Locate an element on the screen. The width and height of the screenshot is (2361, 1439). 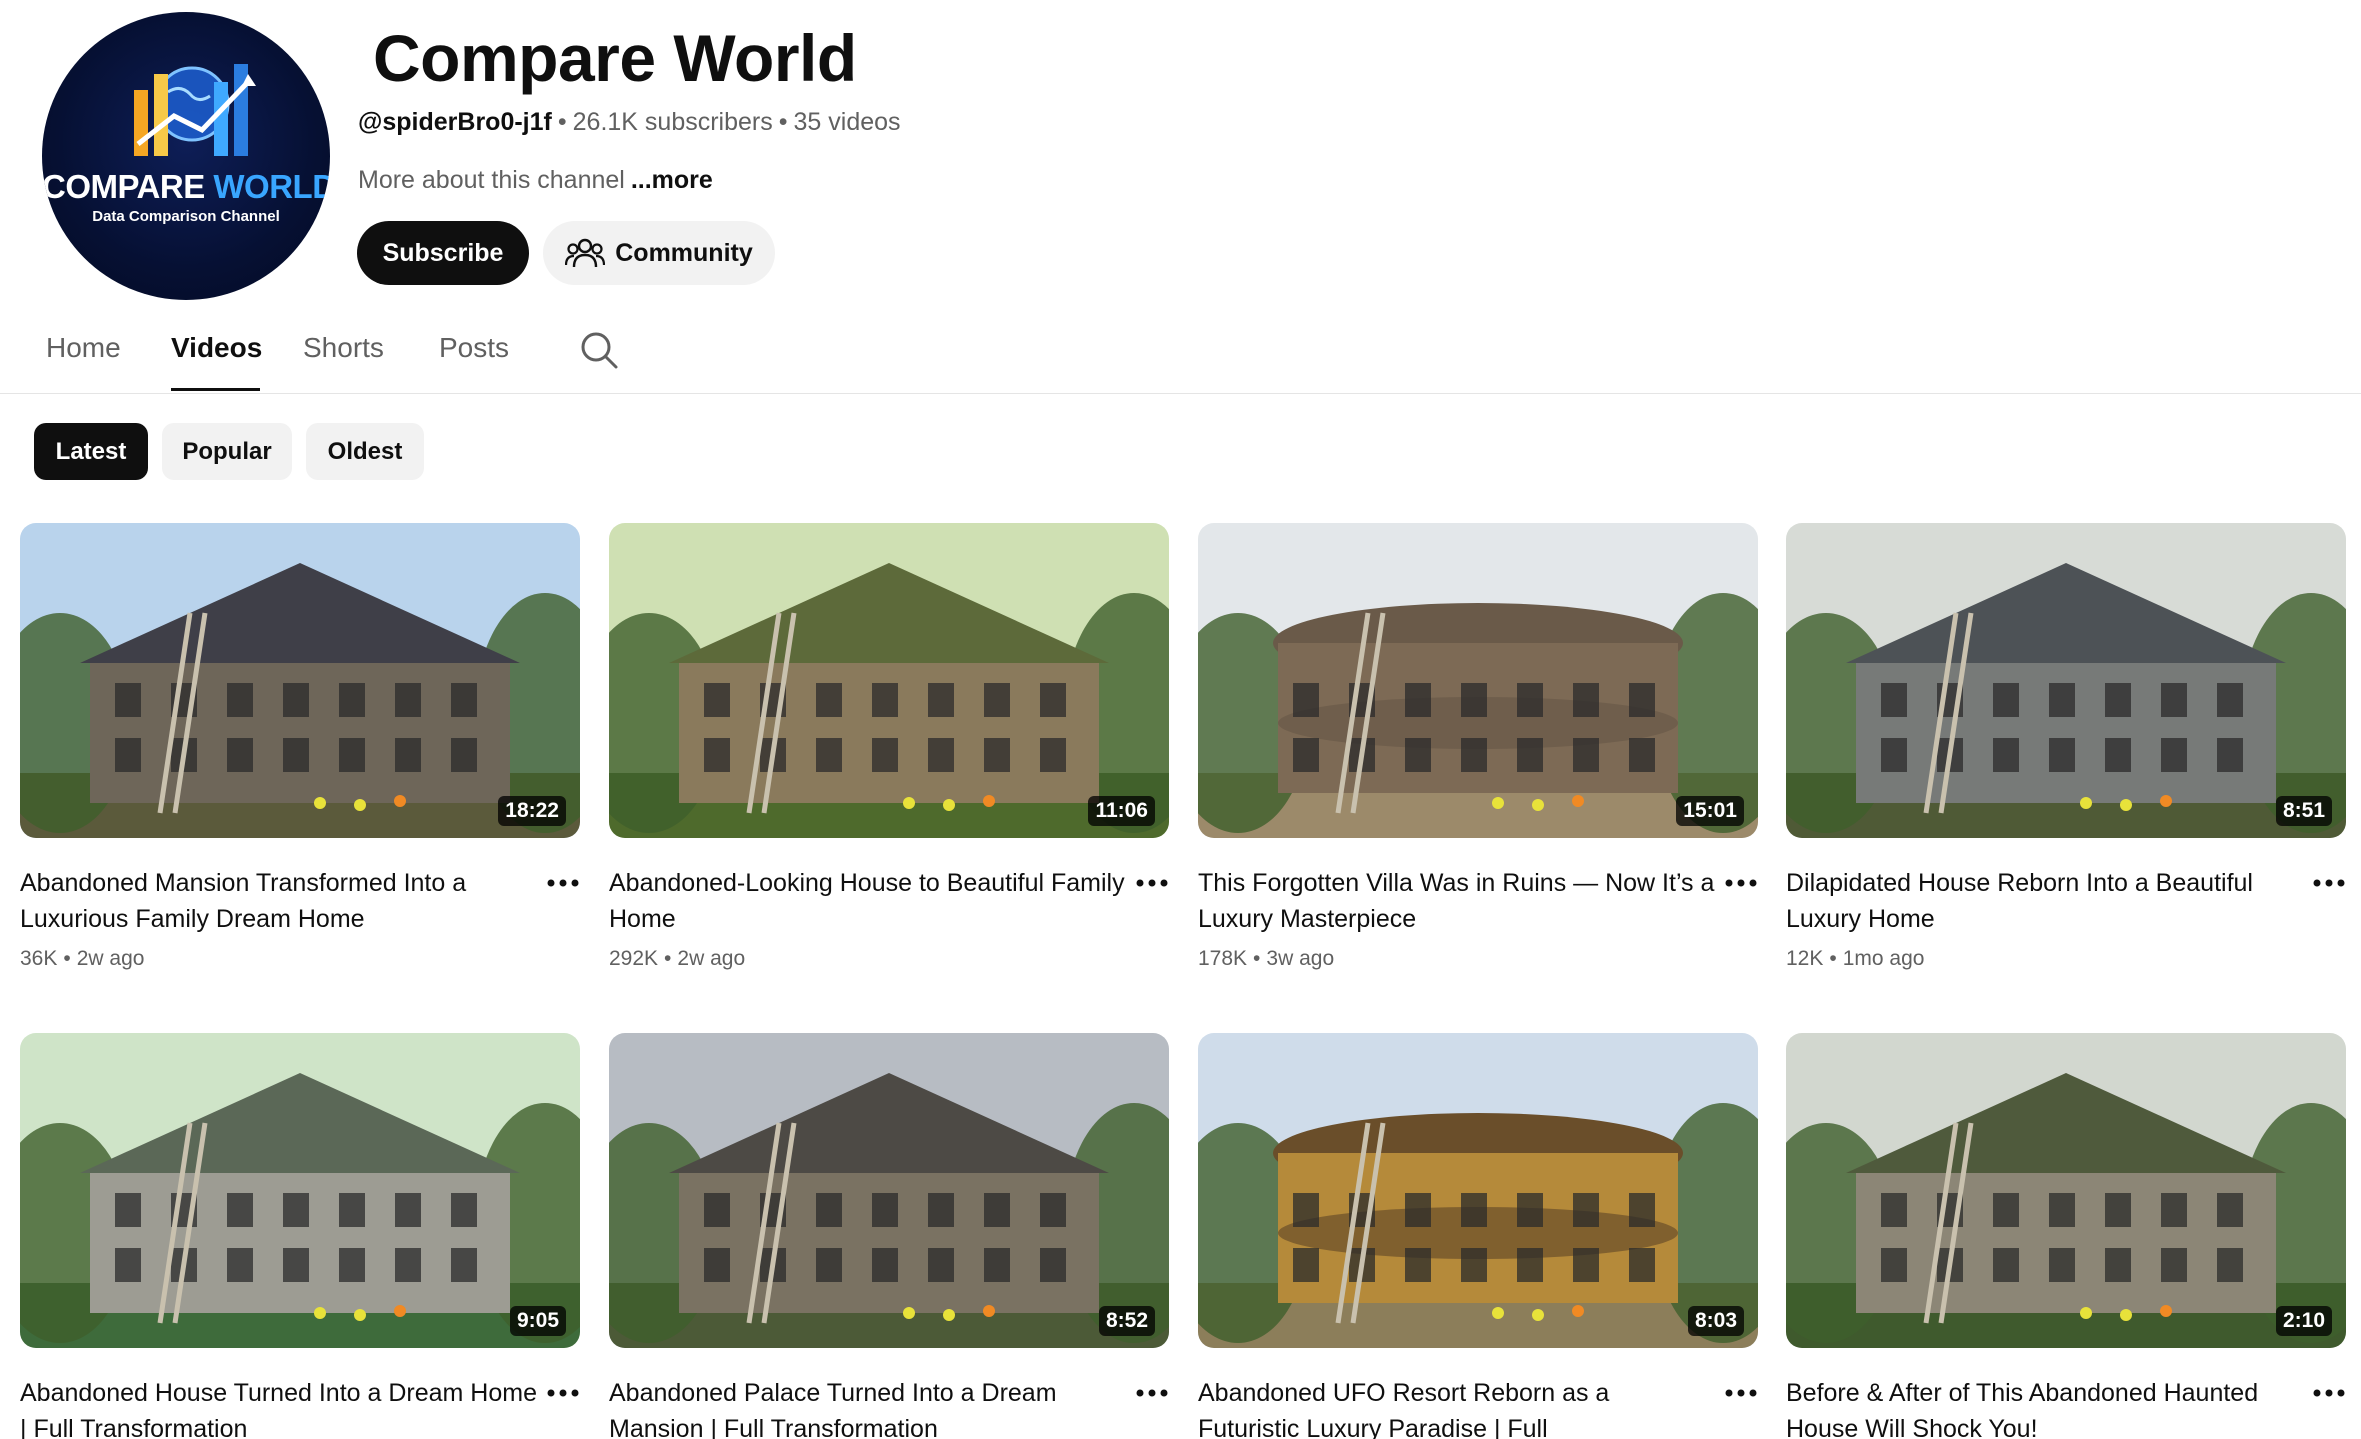
video-stats: 178K • 3w ago is located at coordinates (1266, 959).